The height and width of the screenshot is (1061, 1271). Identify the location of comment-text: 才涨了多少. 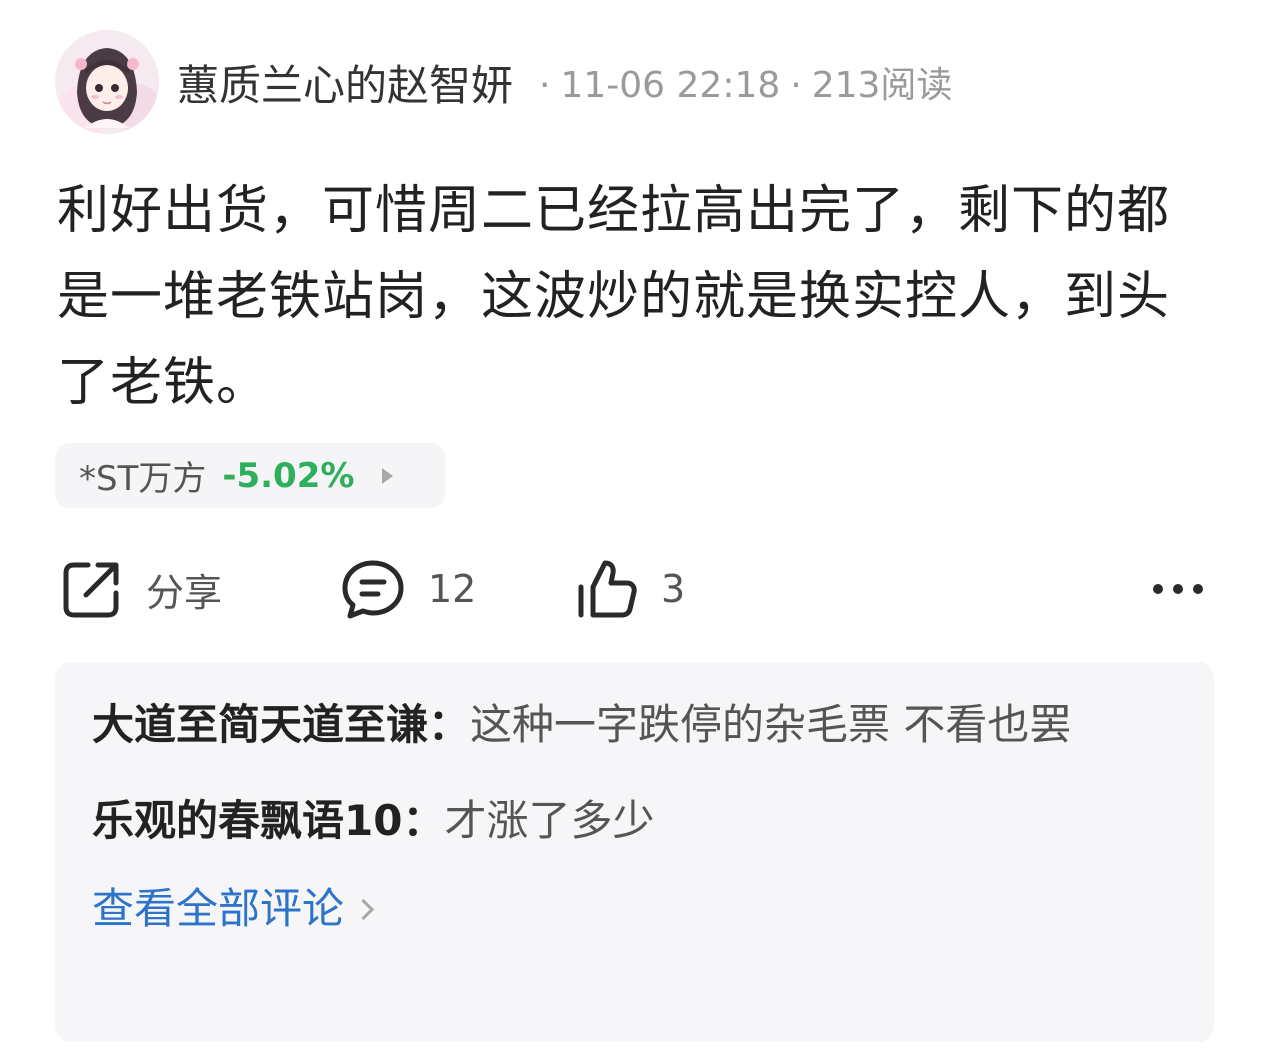
(549, 820).